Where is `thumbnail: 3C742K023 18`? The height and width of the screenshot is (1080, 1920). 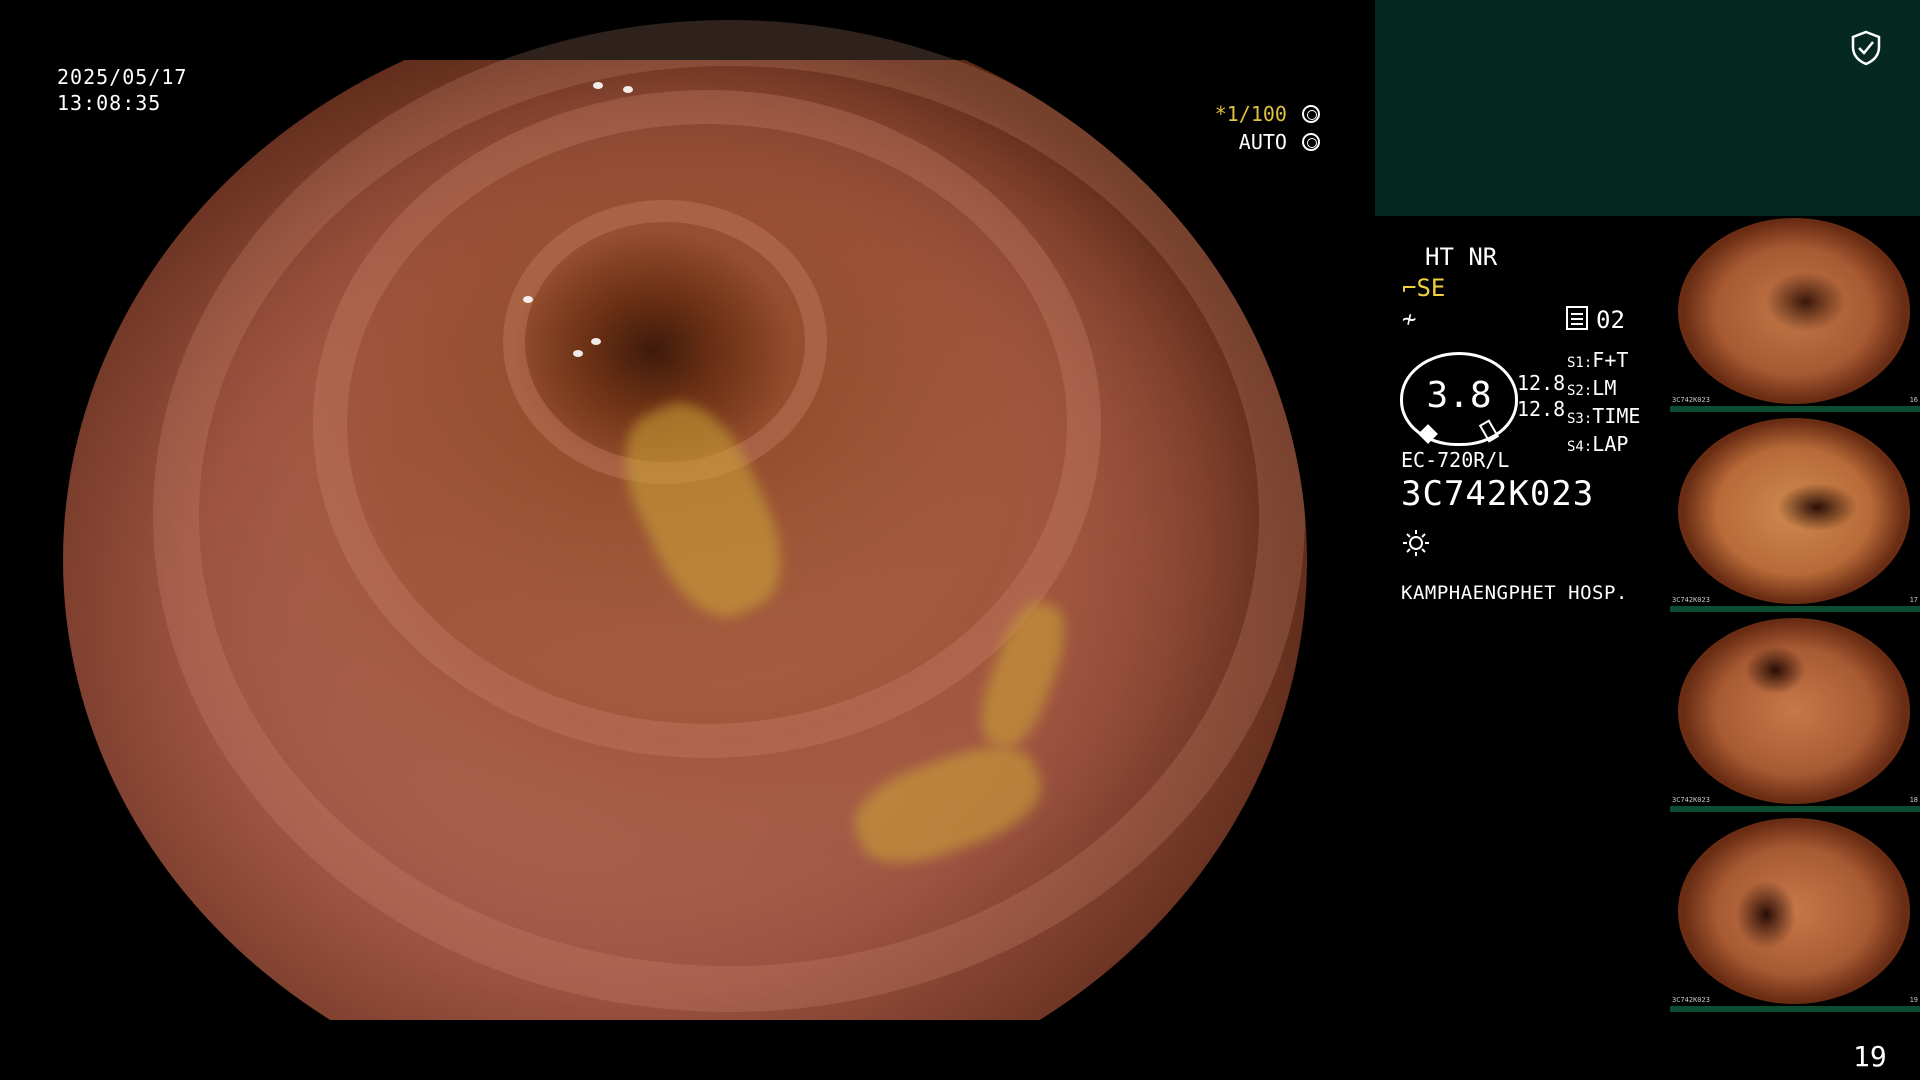
thumbnail: 3C742K023 18 is located at coordinates (1795, 714).